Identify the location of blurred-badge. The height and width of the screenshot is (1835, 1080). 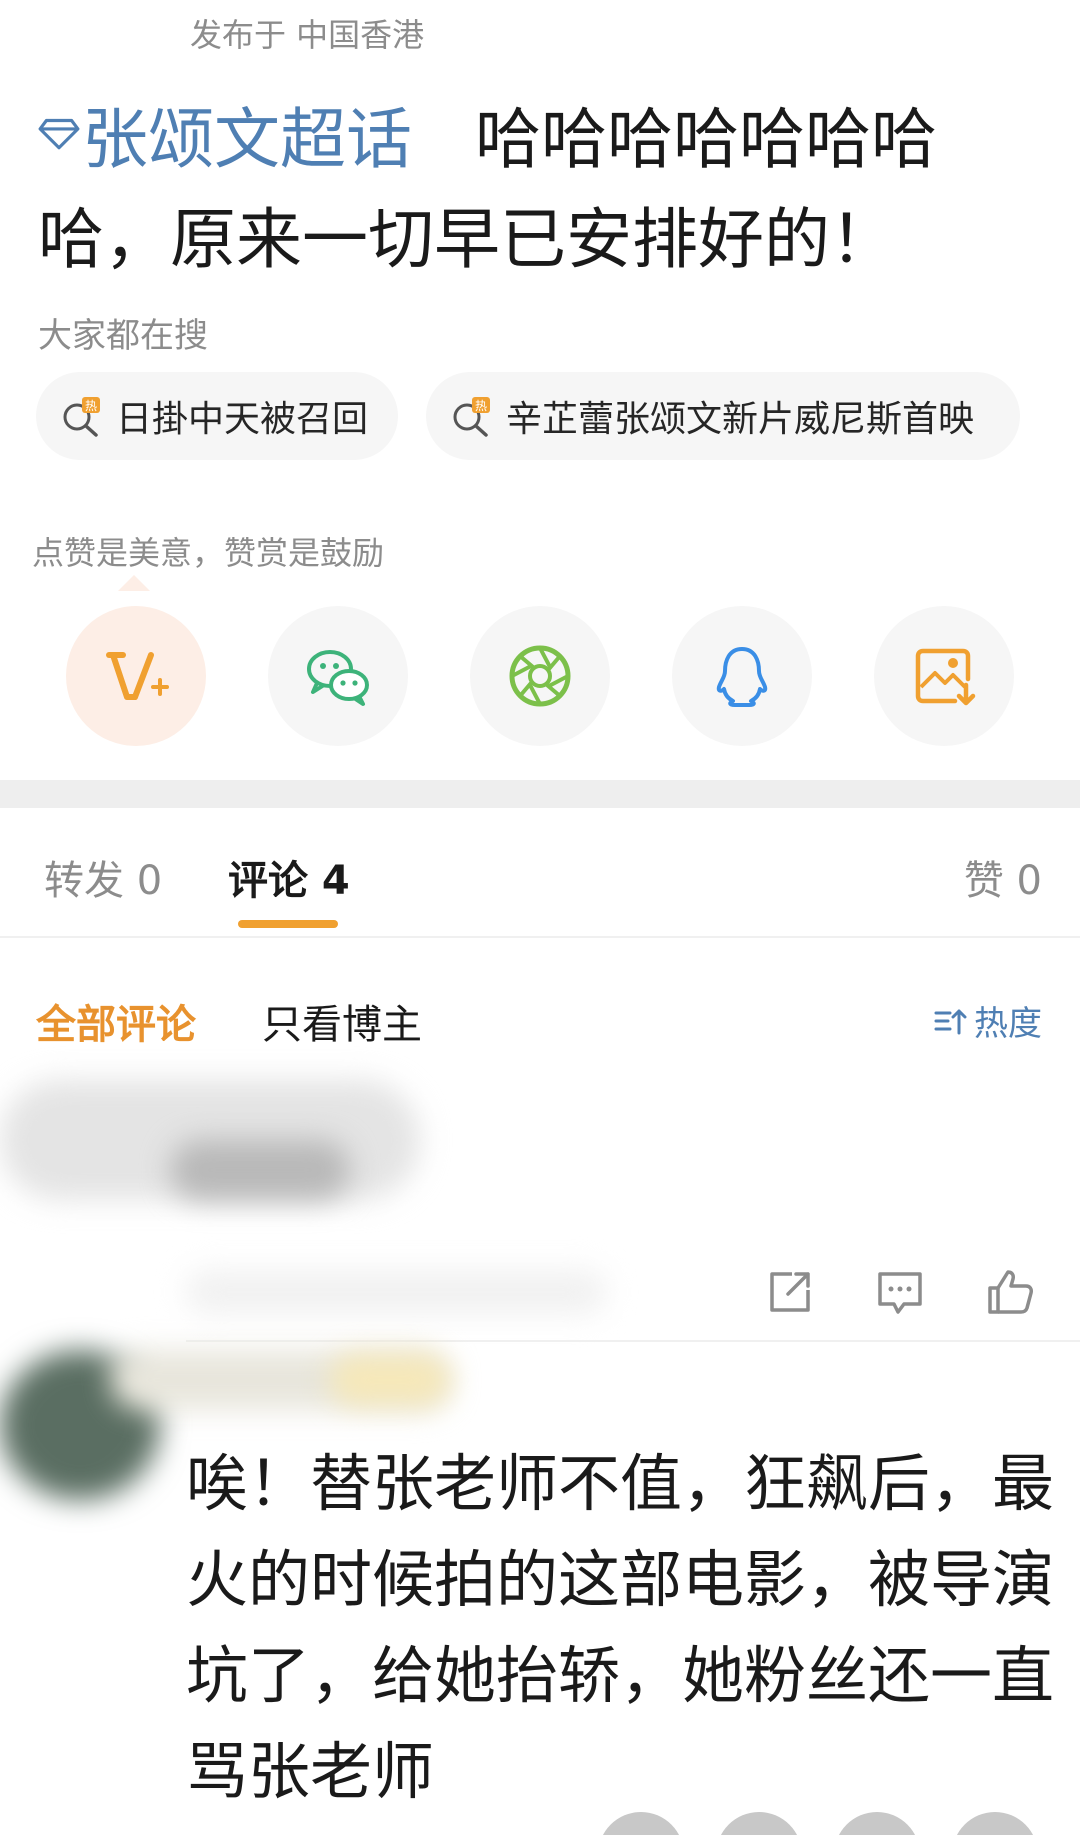
(390, 1380).